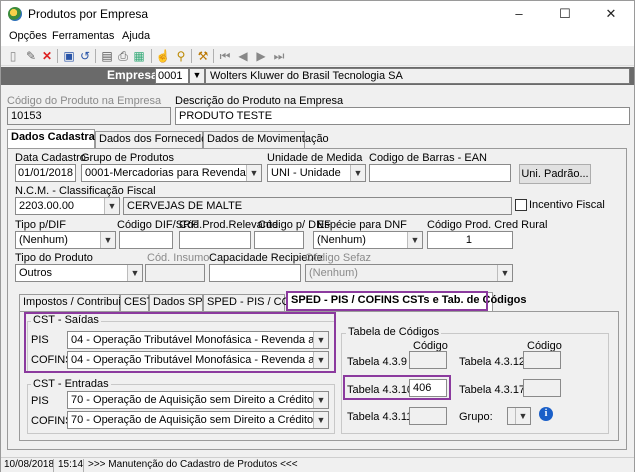 The width and height of the screenshot is (635, 472). Describe the element at coordinates (71, 464) in the screenshot. I see `status-time: 15:14` at that location.